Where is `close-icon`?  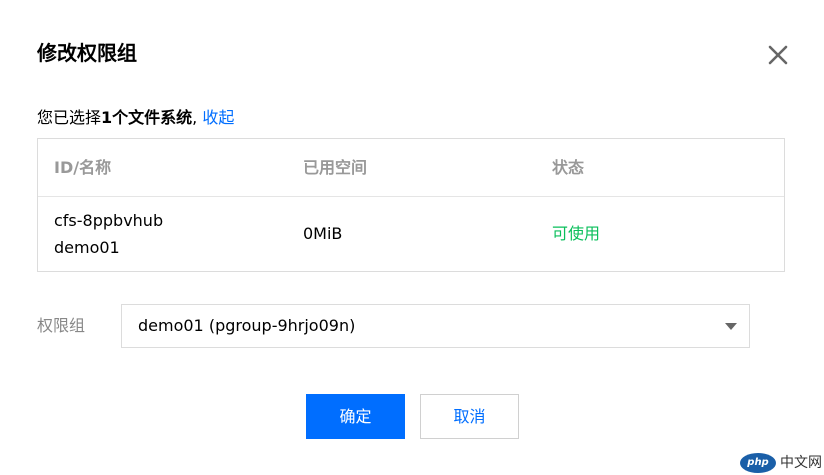 close-icon is located at coordinates (778, 55).